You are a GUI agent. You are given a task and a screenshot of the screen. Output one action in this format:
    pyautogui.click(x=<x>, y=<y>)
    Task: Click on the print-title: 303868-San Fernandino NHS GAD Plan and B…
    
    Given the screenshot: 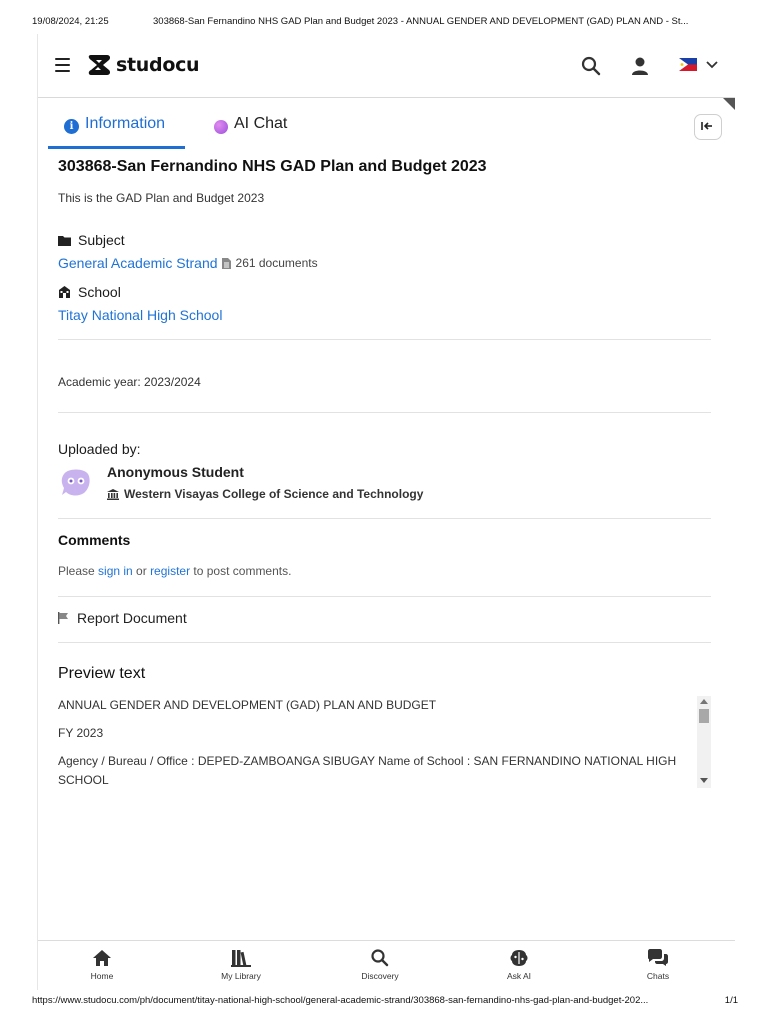 What is the action you would take?
    pyautogui.click(x=421, y=21)
    